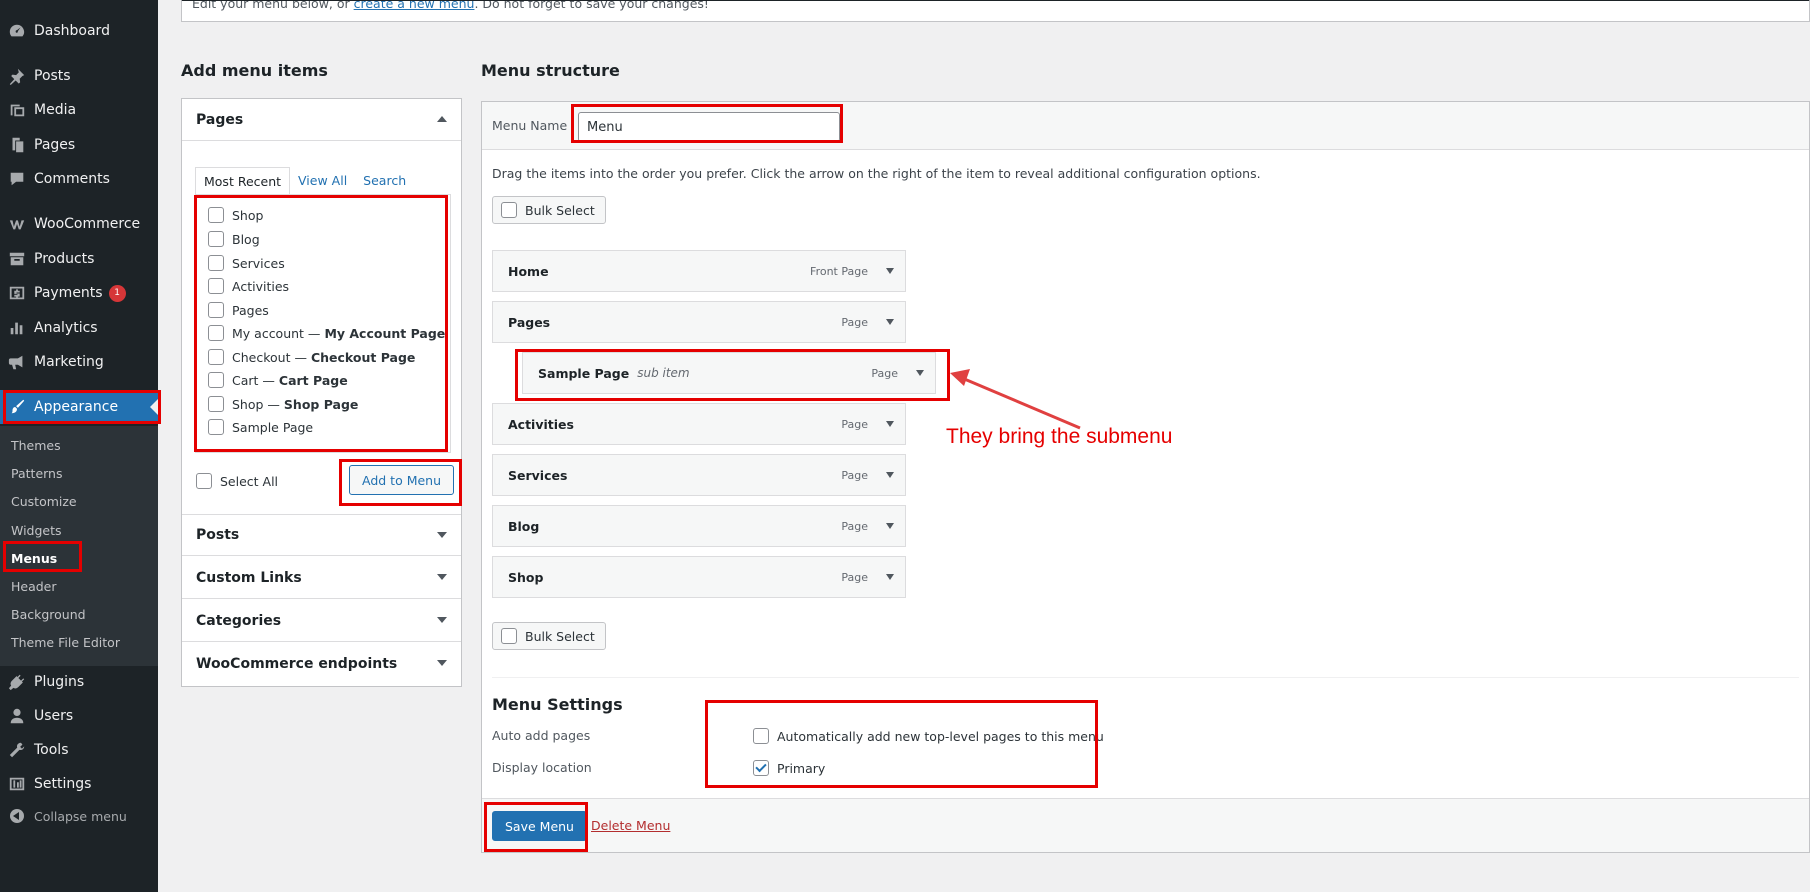 The height and width of the screenshot is (892, 1810). Describe the element at coordinates (243, 181) in the screenshot. I see `tab-most-recent: Most Recent` at that location.